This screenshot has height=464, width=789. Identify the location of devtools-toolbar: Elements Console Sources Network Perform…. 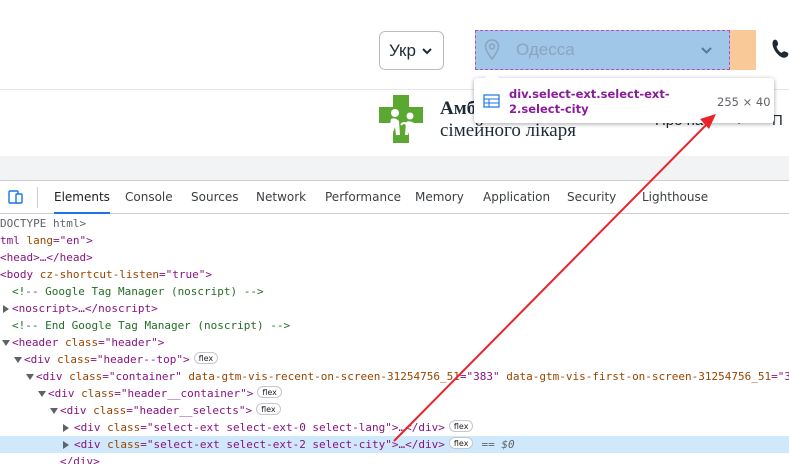
(394, 197).